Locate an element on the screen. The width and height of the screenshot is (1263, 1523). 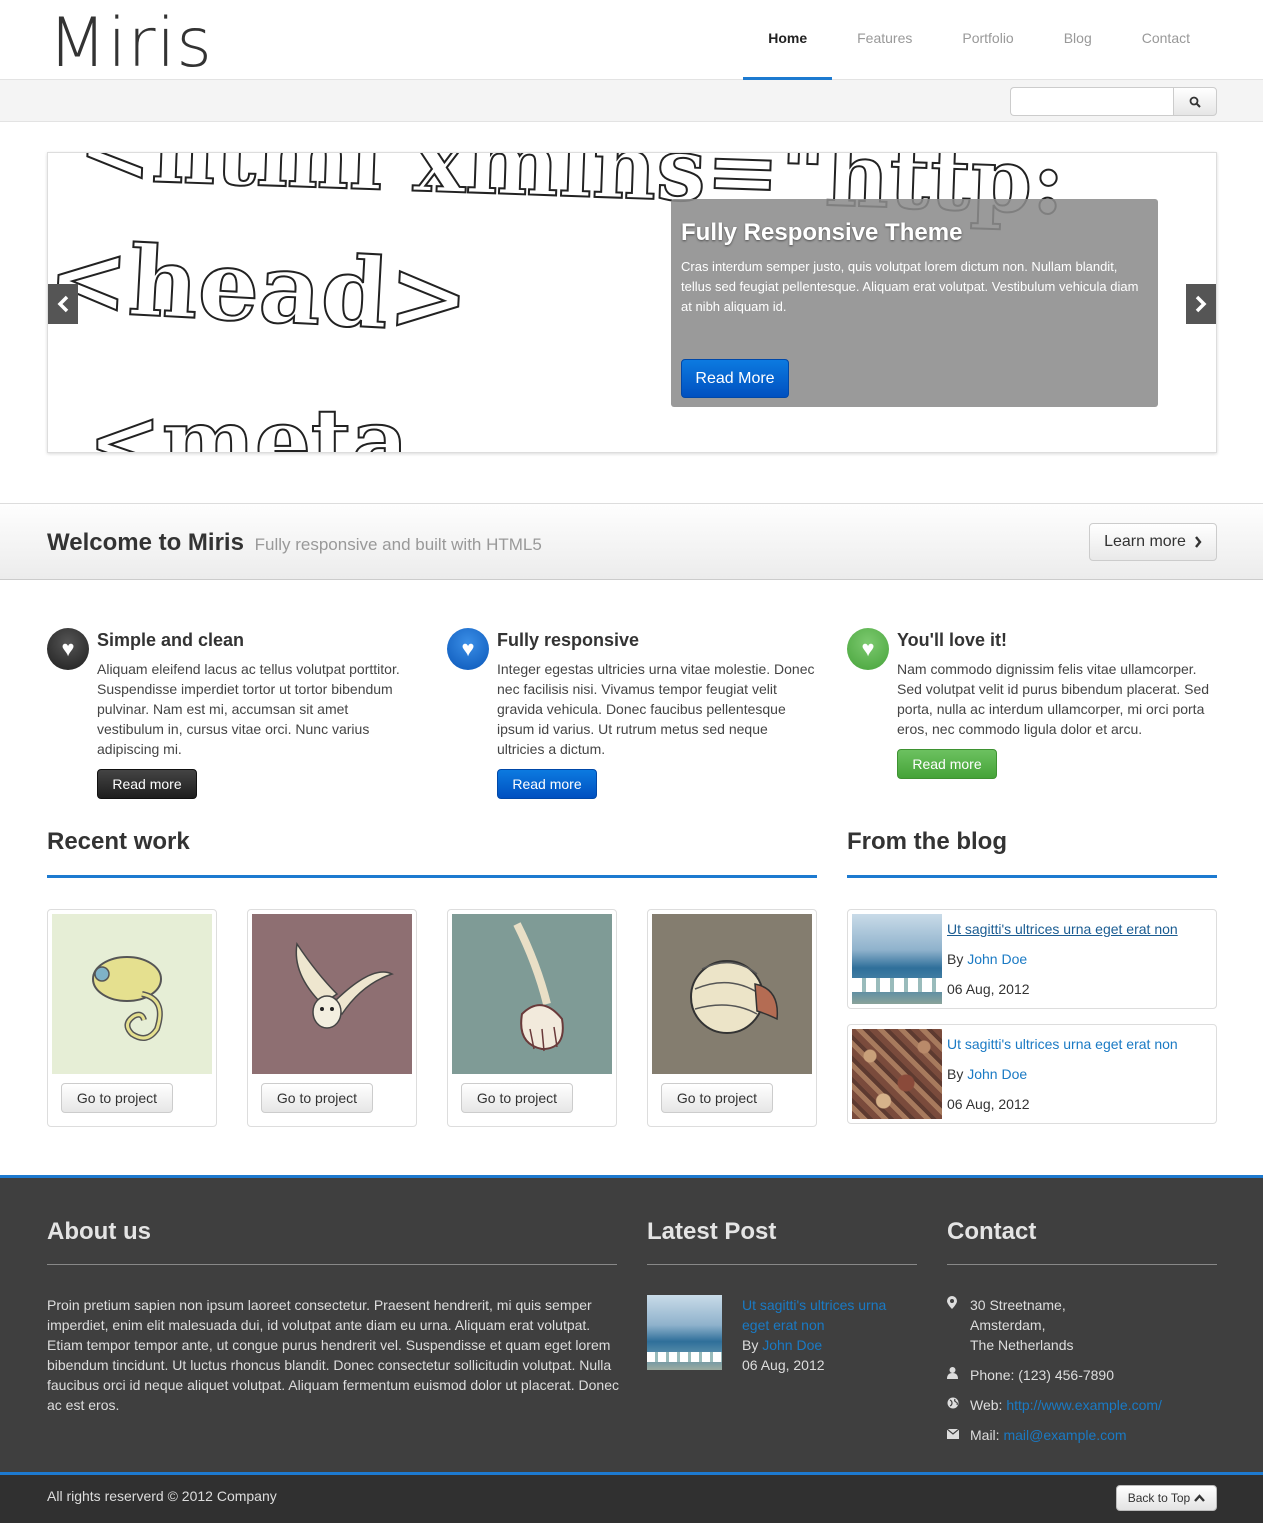
jellyfish-icon is located at coordinates (538, 987).